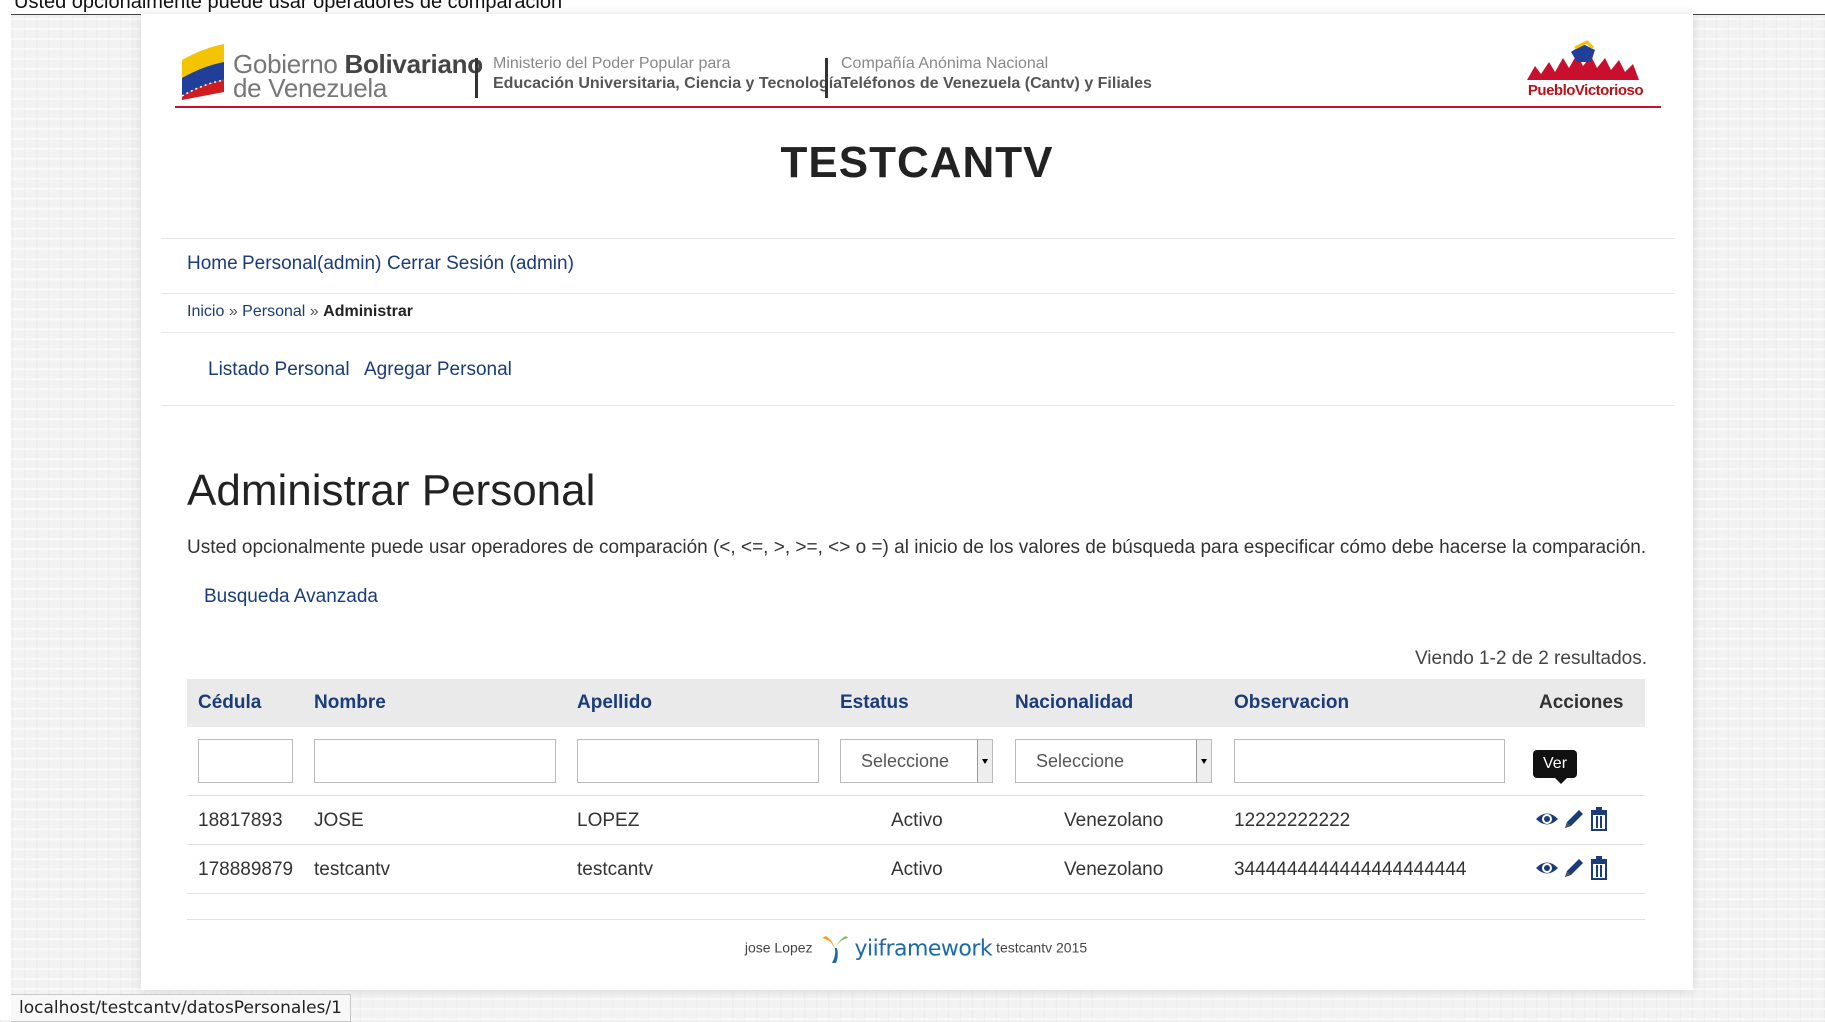  What do you see at coordinates (212, 264) in the screenshot?
I see `menu-home-link: Home` at bounding box center [212, 264].